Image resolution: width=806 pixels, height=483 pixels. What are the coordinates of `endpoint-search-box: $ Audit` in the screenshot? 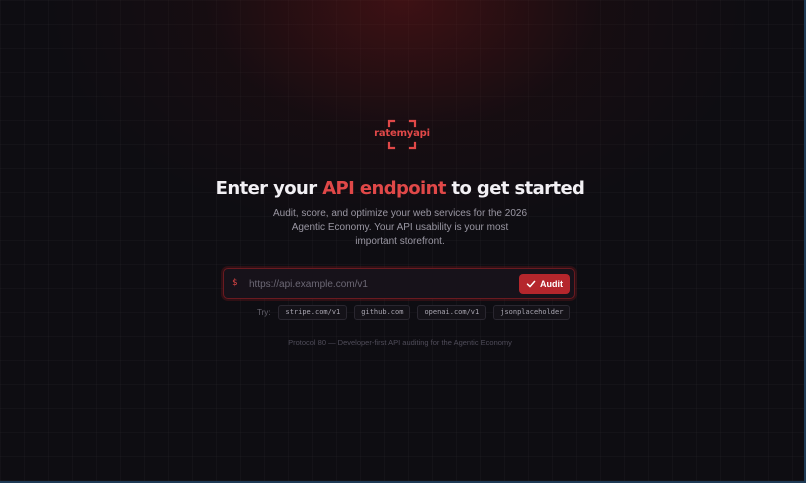 It's located at (399, 283).